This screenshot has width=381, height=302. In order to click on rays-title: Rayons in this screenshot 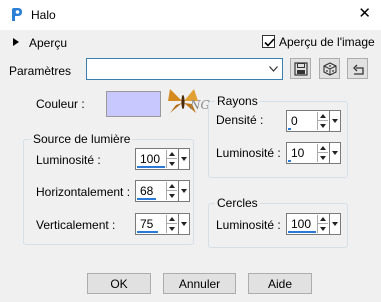, I will do `click(237, 101)`.